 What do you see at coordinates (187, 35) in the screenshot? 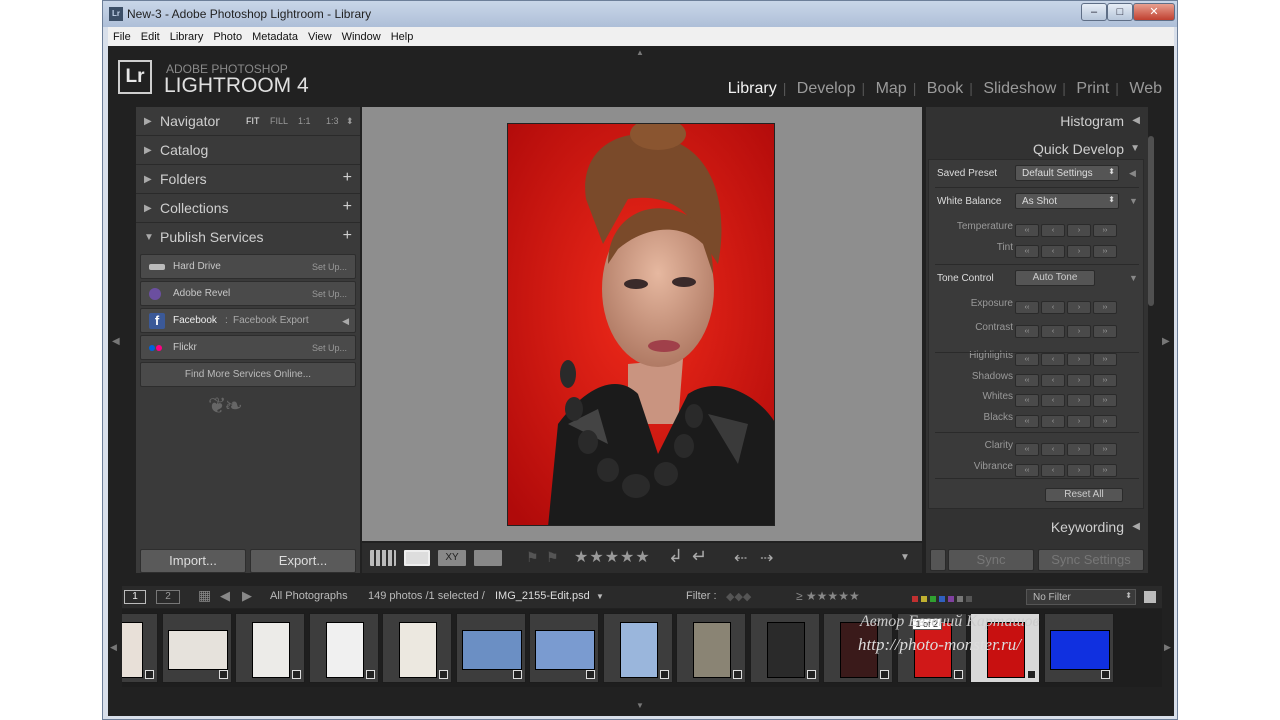
I see `menu-library: Library` at bounding box center [187, 35].